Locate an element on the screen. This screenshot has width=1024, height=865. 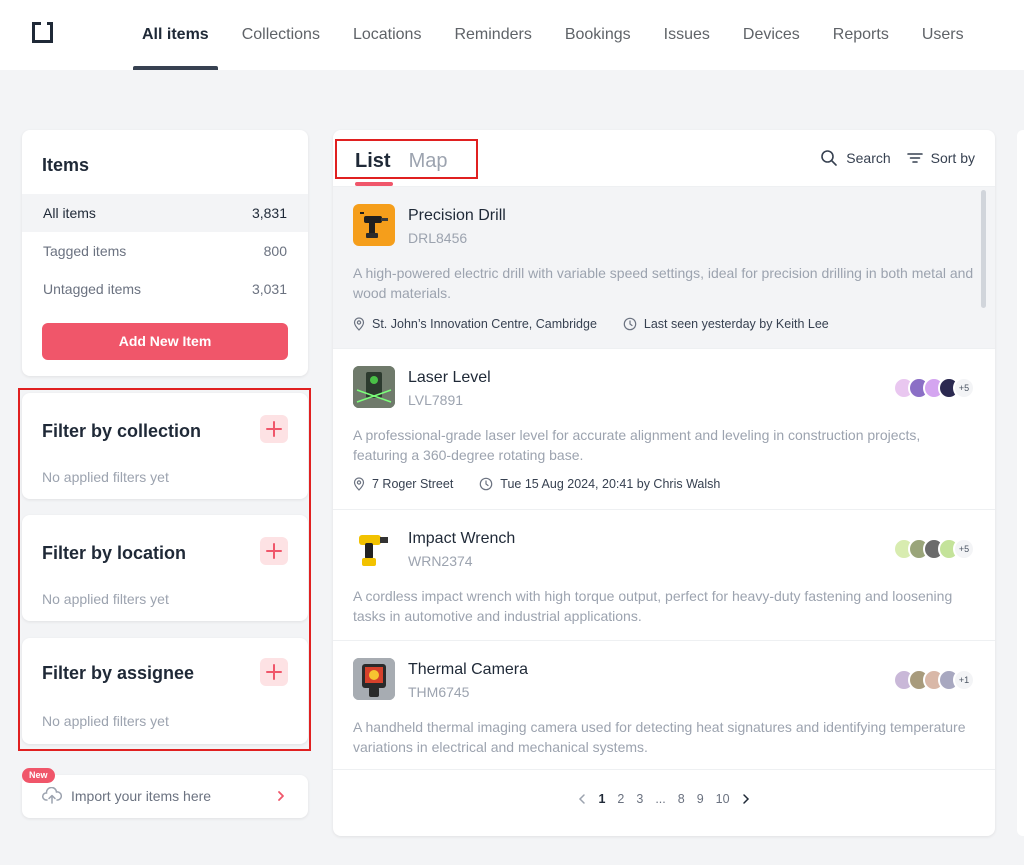
import-items-card: Import your items here is located at coordinates (165, 796).